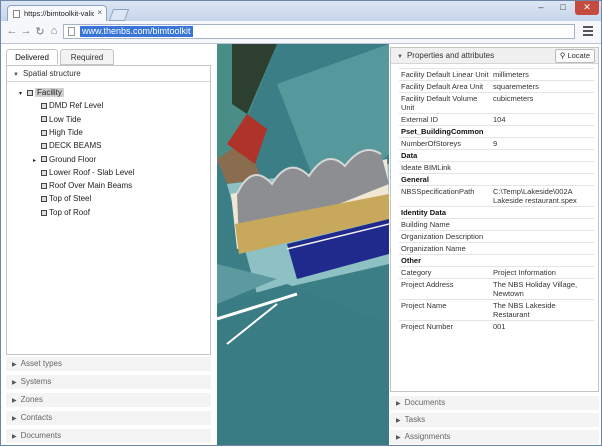 This screenshot has width=602, height=447. I want to click on tree-item: ▾ Facility, so click(41, 92).